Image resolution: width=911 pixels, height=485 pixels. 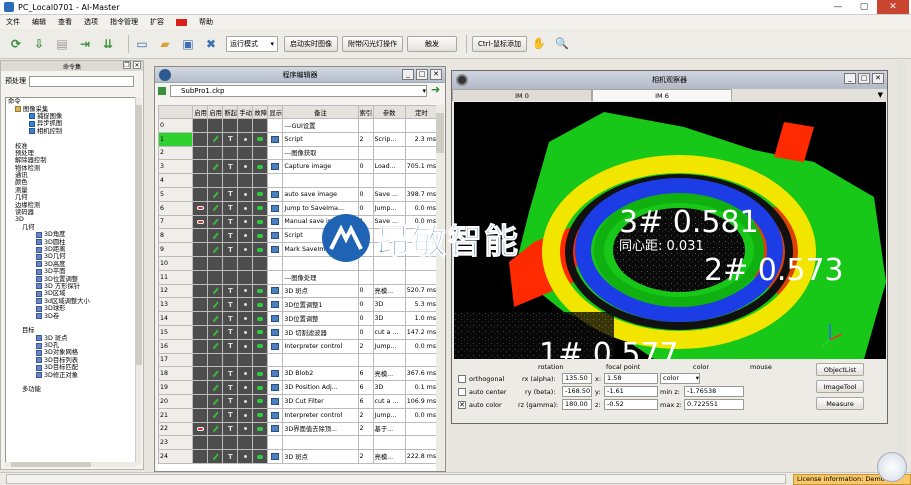 What do you see at coordinates (320, 167) in the screenshot?
I see `note-cell: Capture image` at bounding box center [320, 167].